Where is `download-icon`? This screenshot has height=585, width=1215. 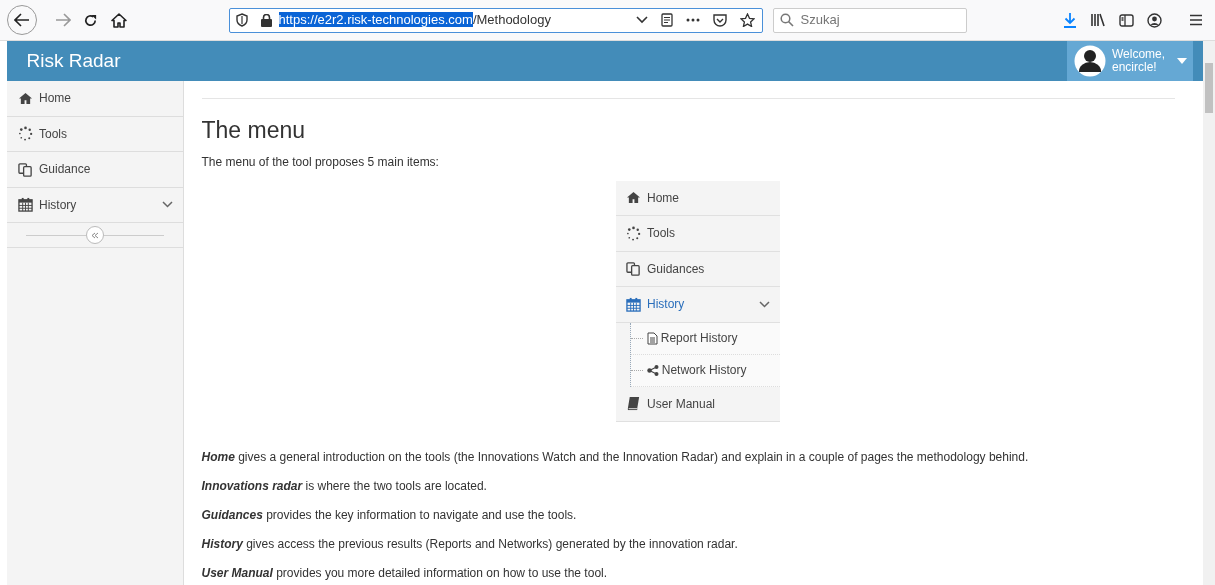
download-icon is located at coordinates (1069, 20).